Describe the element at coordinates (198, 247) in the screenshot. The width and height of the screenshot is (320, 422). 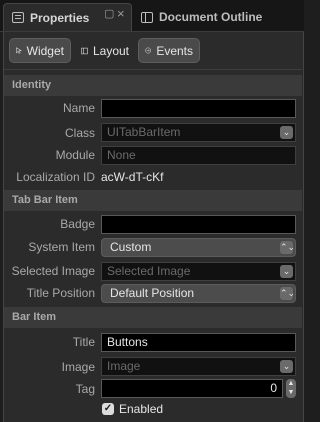
I see `system-item-popup: Custom ⌃⌄` at that location.